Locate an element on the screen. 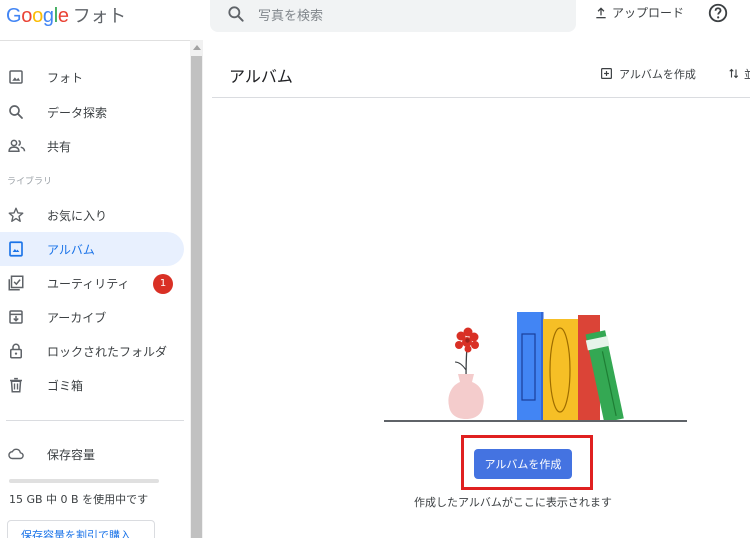 This screenshot has width=750, height=538. scrollbar-thumb is located at coordinates (196, 297).